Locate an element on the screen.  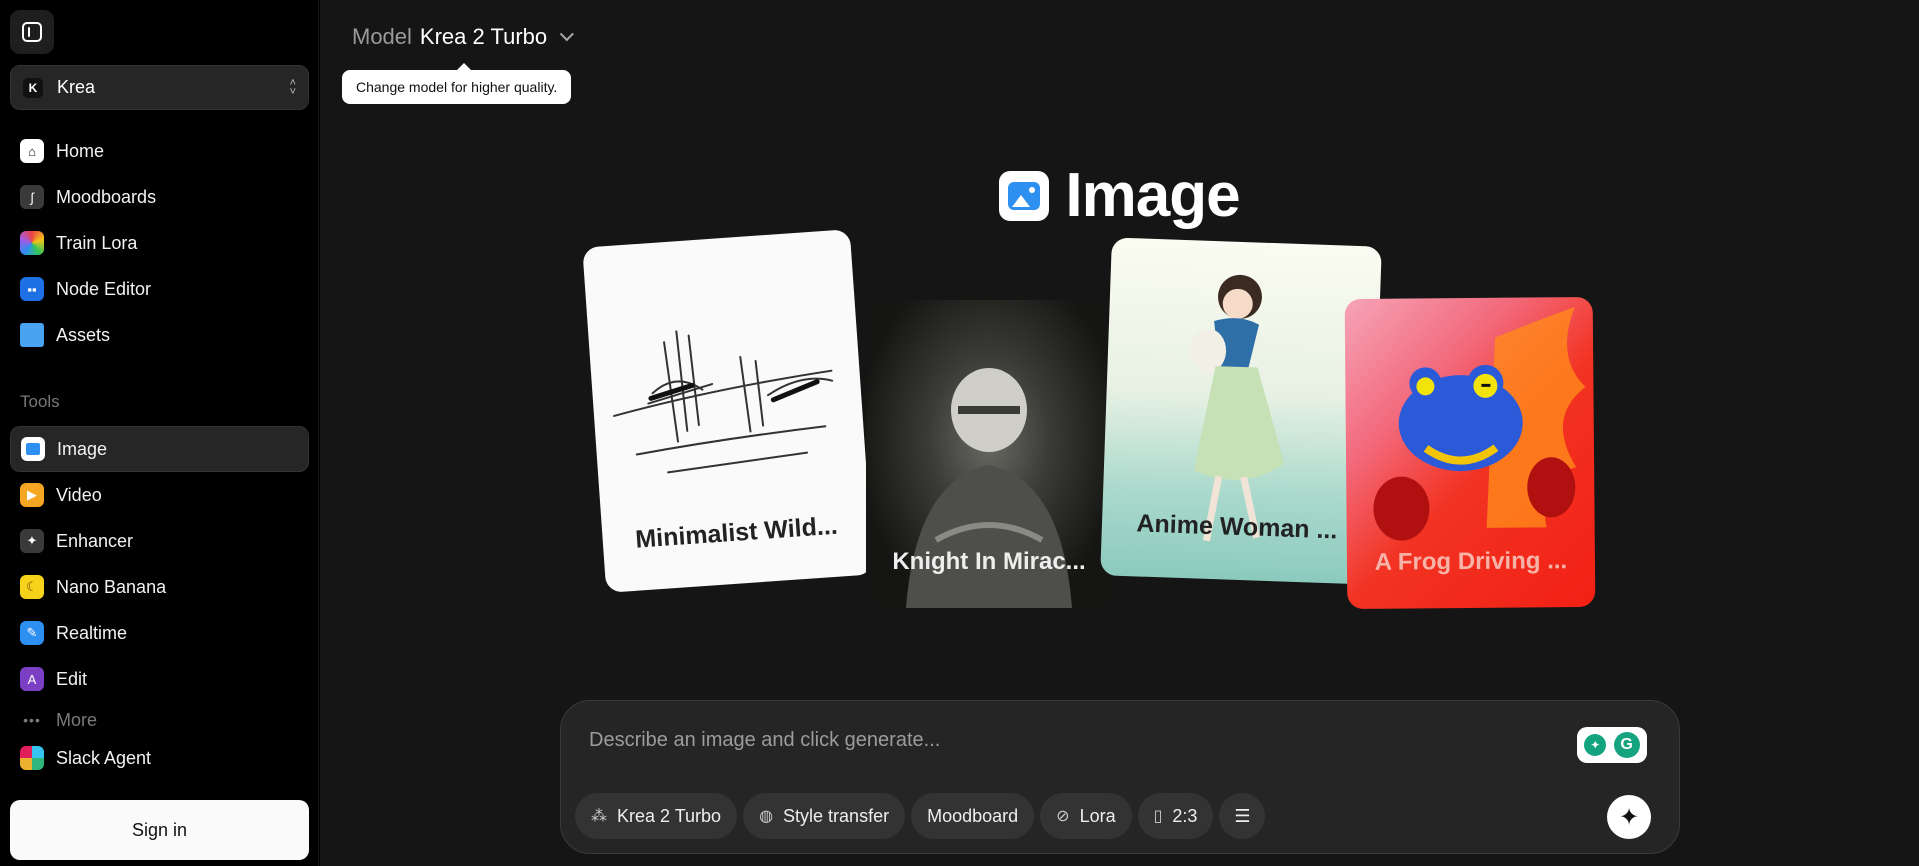
model-chip: ⁂ Krea 2 Turbo is located at coordinates (656, 816).